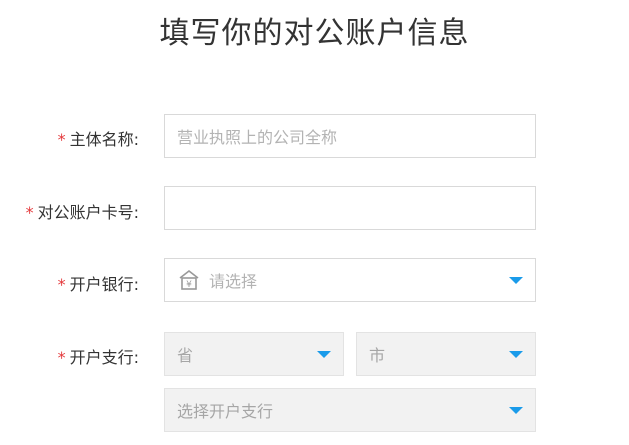  I want to click on company-name-label-text: 主体名称:, so click(104, 139).